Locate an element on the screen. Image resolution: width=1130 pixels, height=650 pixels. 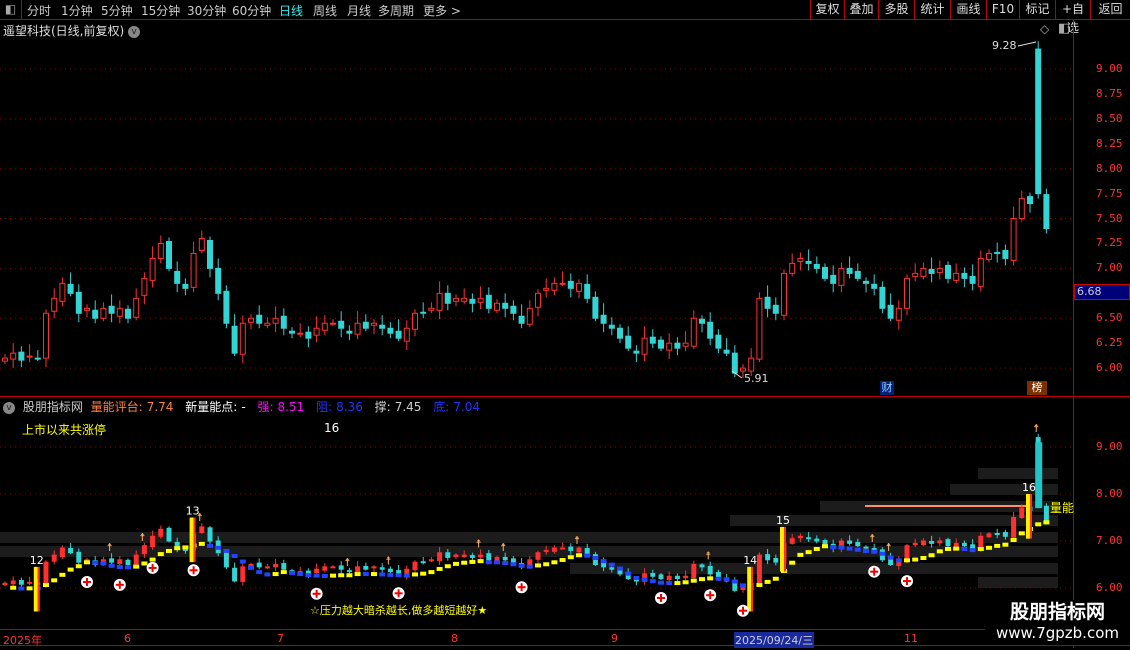
price-tick: 8.25 is located at coordinates (1109, 143).